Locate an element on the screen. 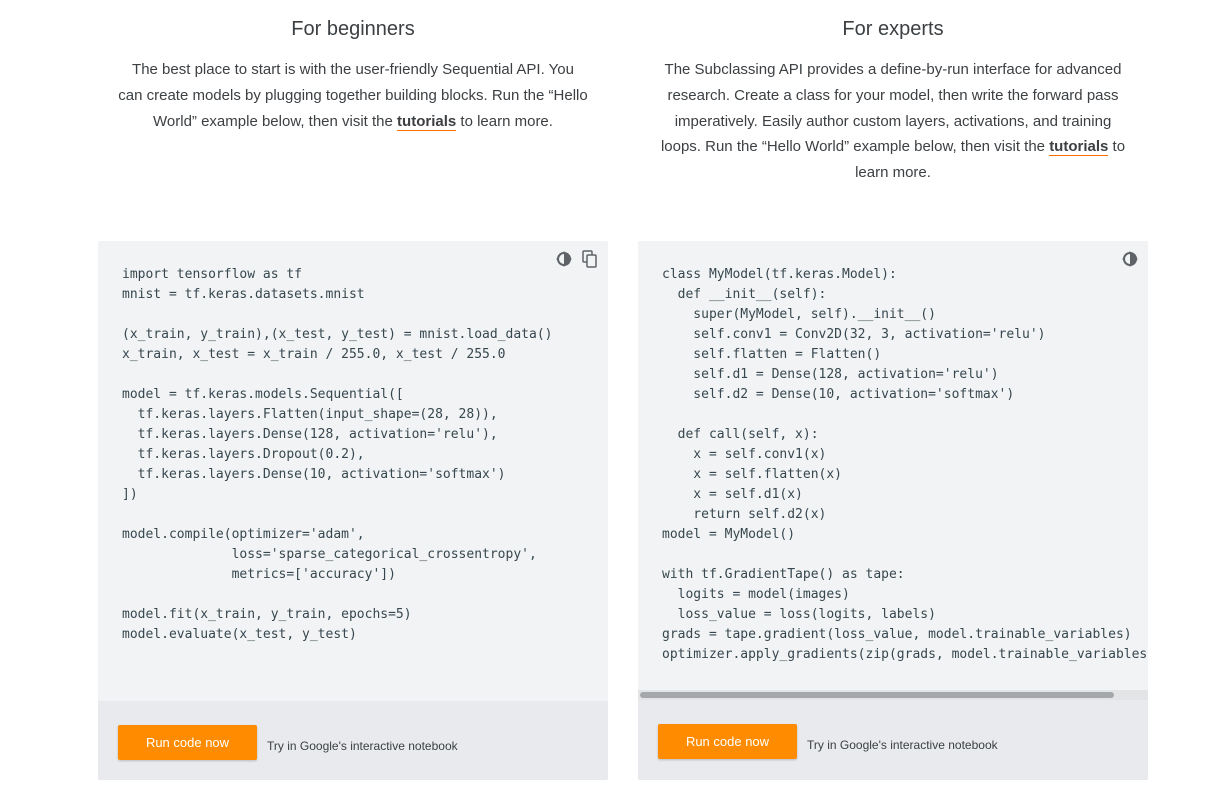 This screenshot has width=1229, height=789. experts-footer-note: Try in Google's interactive notebook is located at coordinates (902, 745).